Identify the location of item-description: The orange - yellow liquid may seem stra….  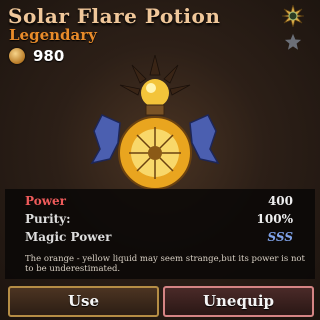
(165, 264).